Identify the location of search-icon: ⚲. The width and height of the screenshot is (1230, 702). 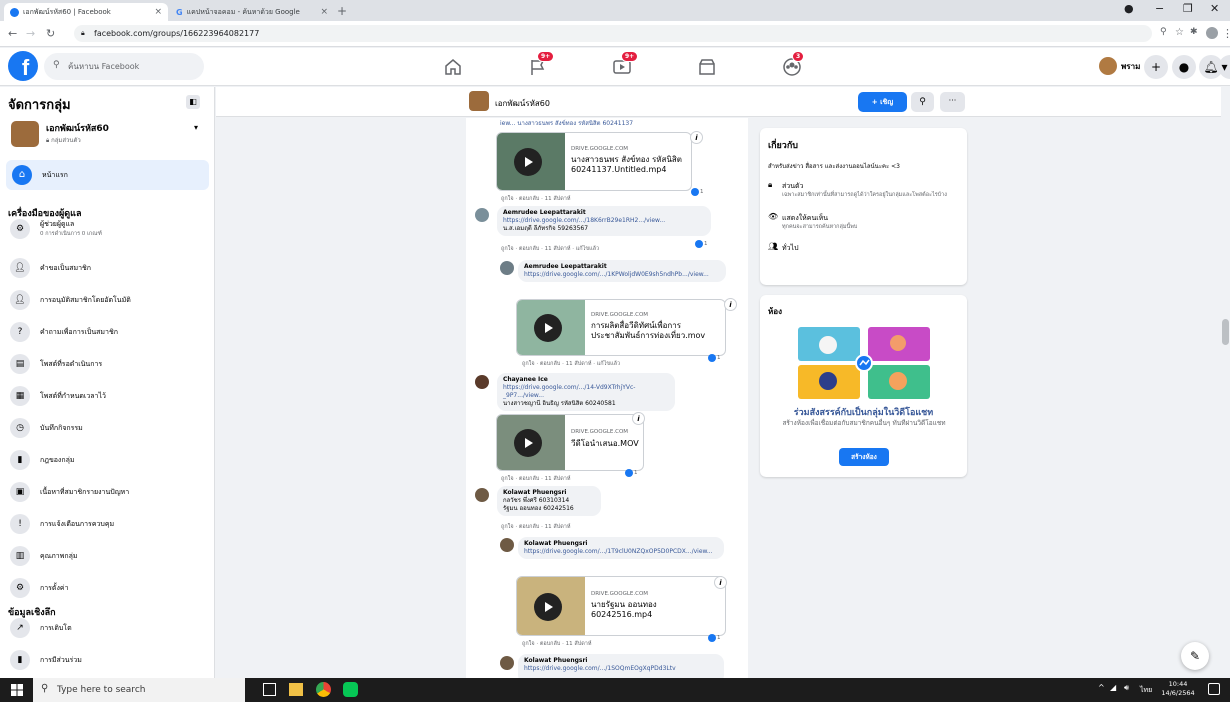
(922, 102).